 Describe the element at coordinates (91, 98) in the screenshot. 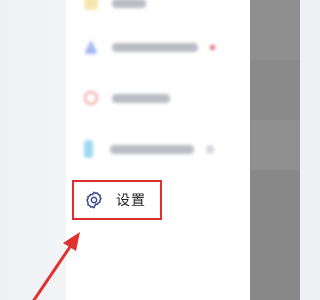

I see `red-circle-icon` at that location.